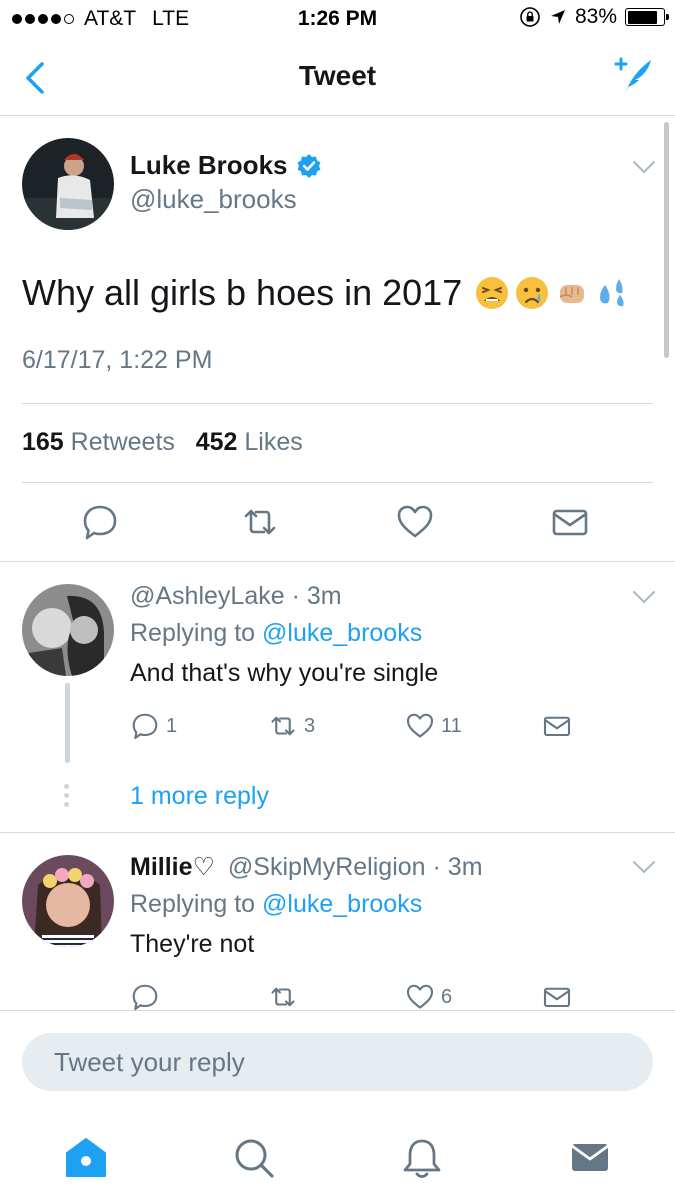 The width and height of the screenshot is (675, 1200). I want to click on reply-header: Millie♡ @SkipMyReligion · 3m, so click(306, 867).